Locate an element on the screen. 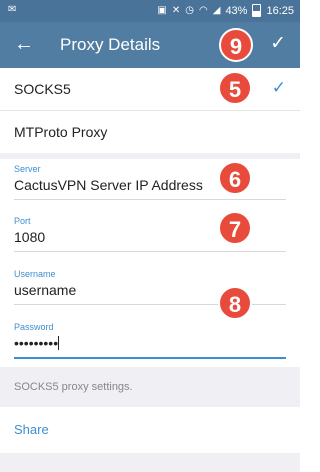 The height and width of the screenshot is (472, 320). image-icon: ▣ is located at coordinates (162, 10).